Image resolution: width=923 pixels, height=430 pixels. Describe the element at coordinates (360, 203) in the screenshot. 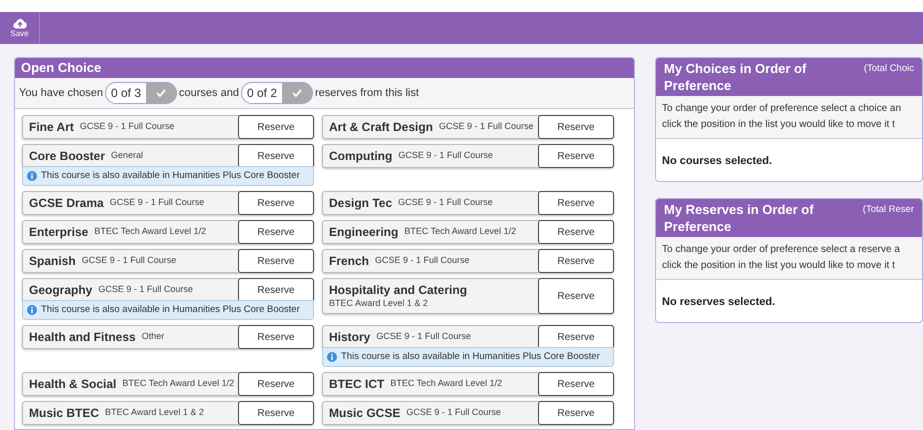

I see `course-name: Design Tec` at that location.